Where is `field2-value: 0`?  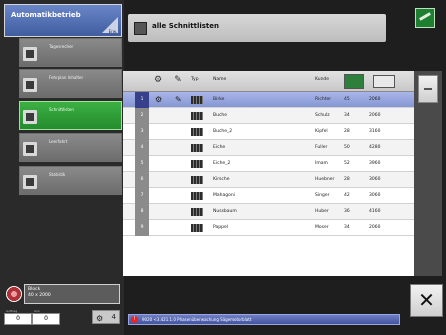
field2-value: 0 is located at coordinates (46, 319).